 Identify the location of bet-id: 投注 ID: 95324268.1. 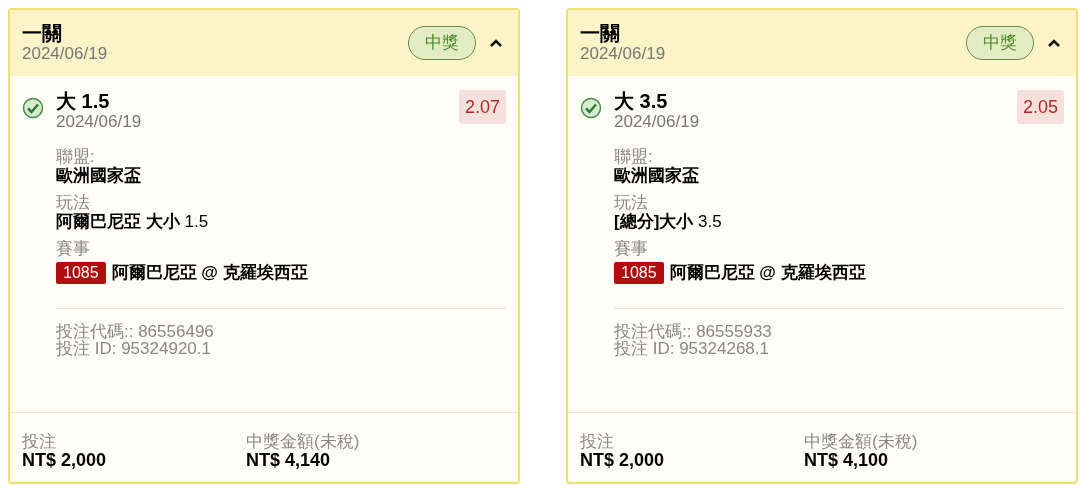
(692, 348).